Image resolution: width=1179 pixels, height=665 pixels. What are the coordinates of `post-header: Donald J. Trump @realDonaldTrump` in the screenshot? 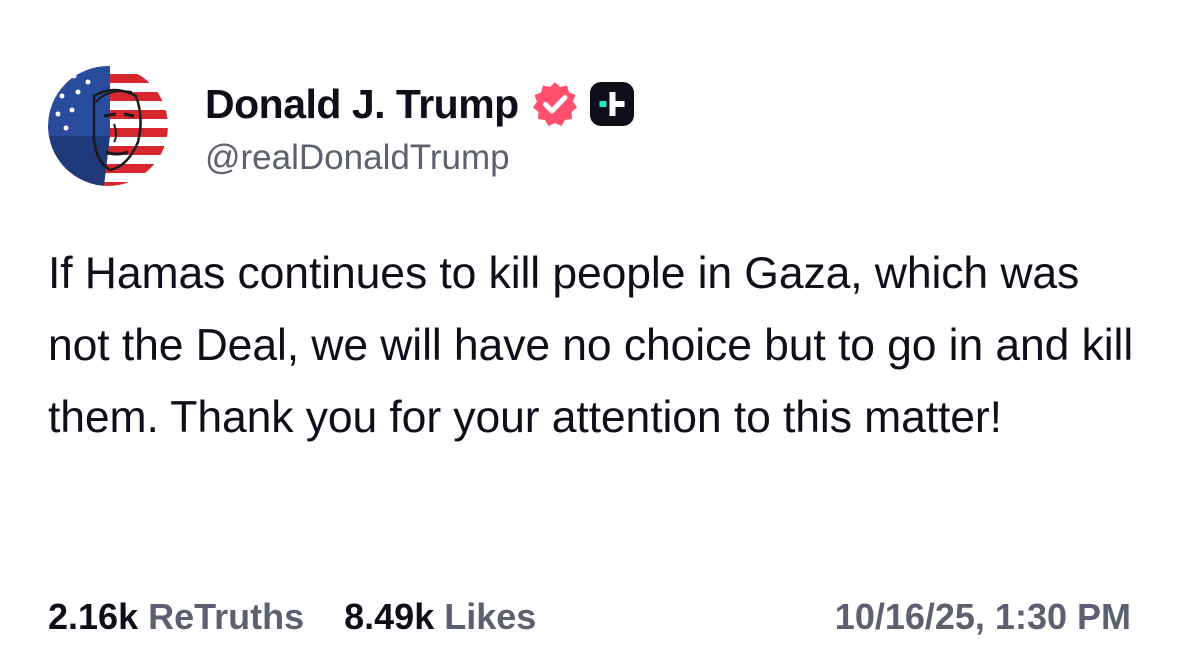 It's located at (420, 127).